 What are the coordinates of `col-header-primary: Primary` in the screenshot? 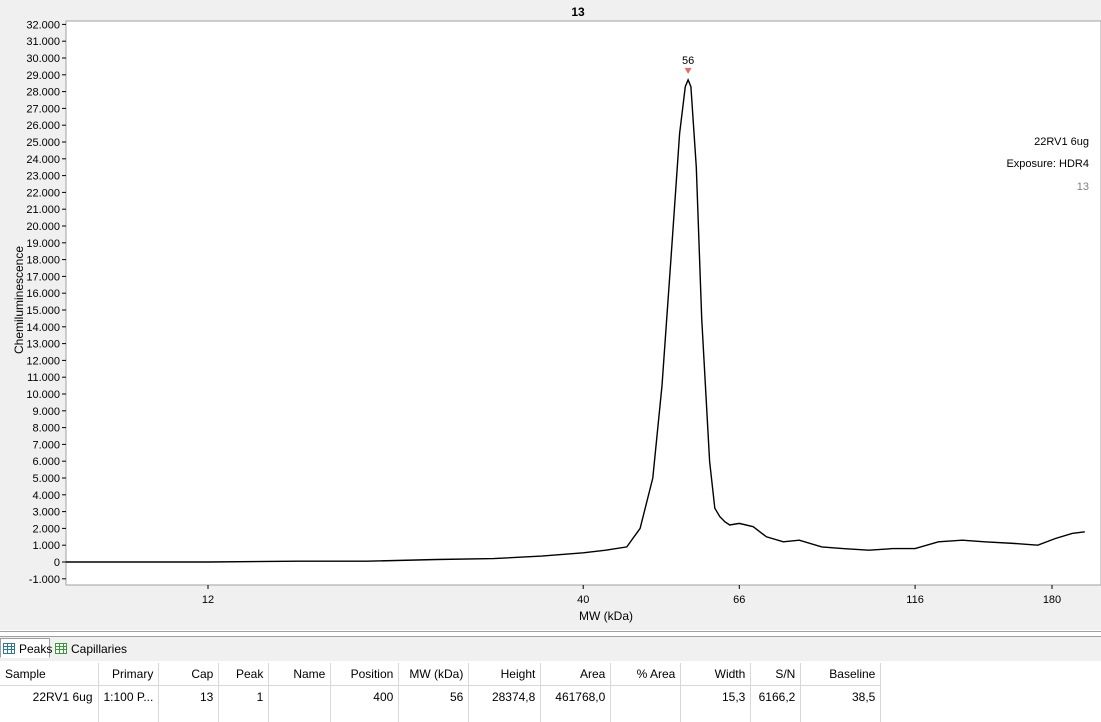 It's located at (129, 674).